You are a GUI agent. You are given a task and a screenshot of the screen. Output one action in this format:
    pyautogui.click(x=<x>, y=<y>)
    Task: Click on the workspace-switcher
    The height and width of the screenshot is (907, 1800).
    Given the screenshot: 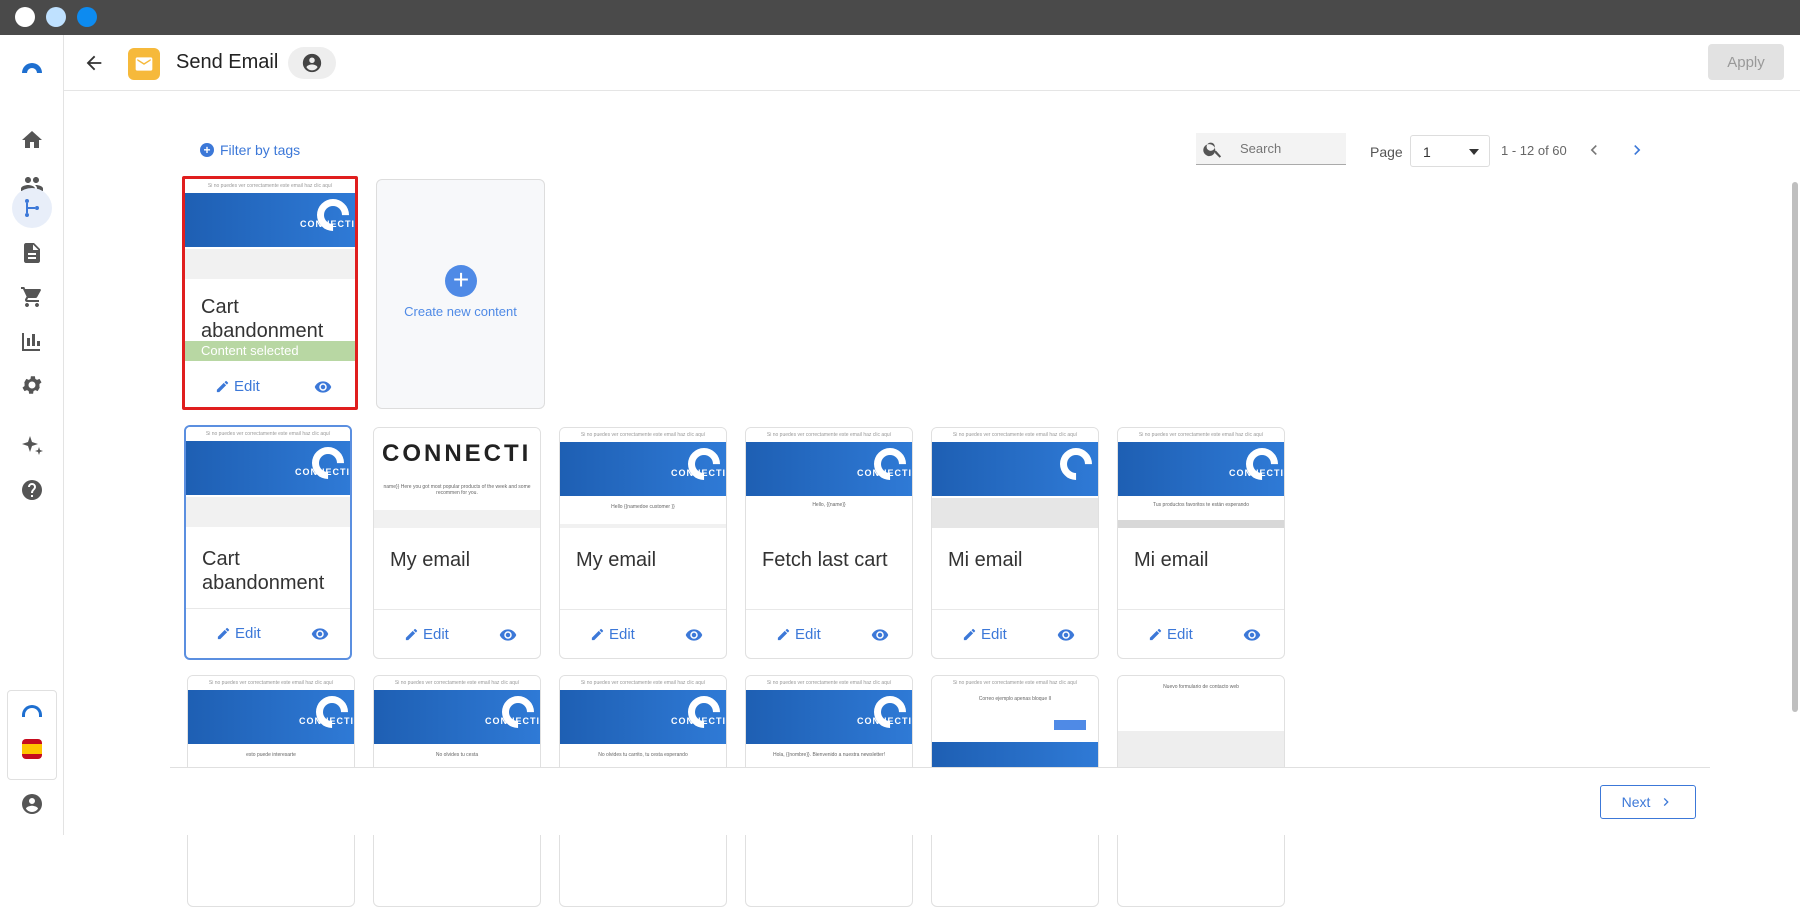 What is the action you would take?
    pyautogui.click(x=32, y=735)
    